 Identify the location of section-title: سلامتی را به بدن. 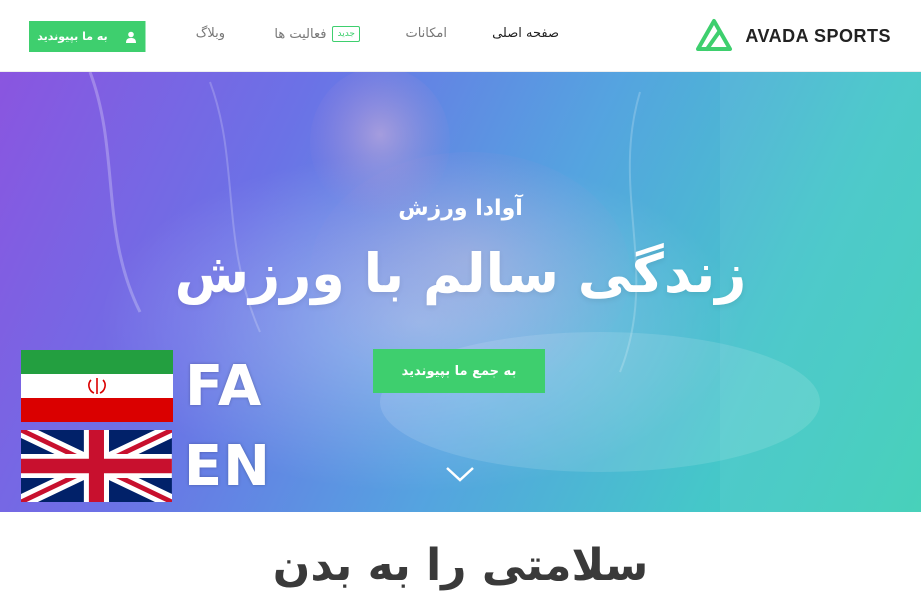
(460, 565).